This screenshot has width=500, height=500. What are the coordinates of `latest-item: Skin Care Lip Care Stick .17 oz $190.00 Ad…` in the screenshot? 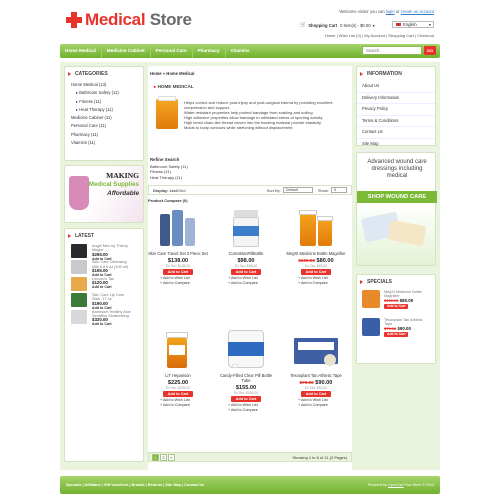 It's located at (104, 301).